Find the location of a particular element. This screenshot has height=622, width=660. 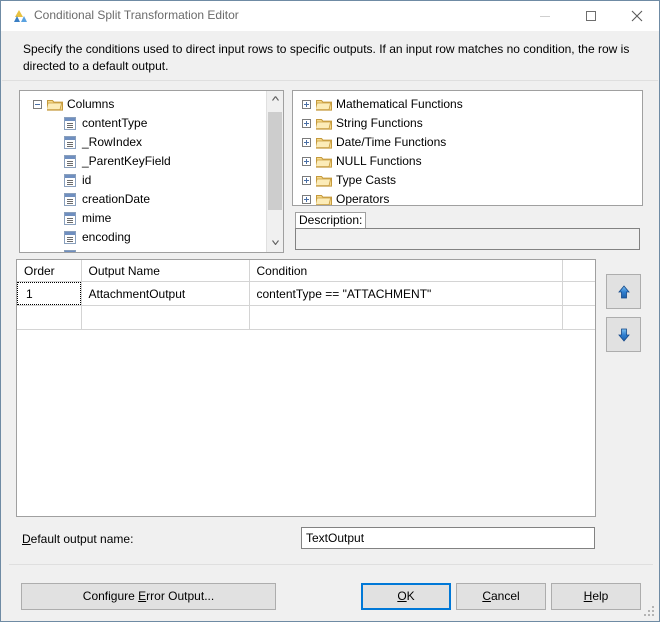

columns-tree-scrollbar is located at coordinates (274, 171).